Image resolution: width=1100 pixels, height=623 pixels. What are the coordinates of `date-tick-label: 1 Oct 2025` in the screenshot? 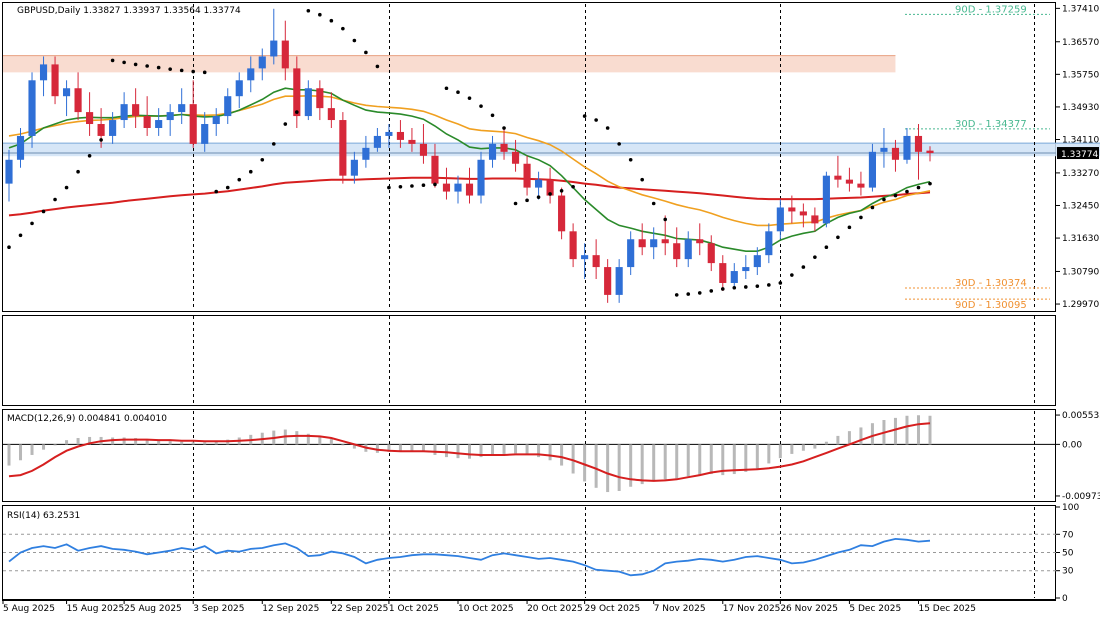 It's located at (414, 609).